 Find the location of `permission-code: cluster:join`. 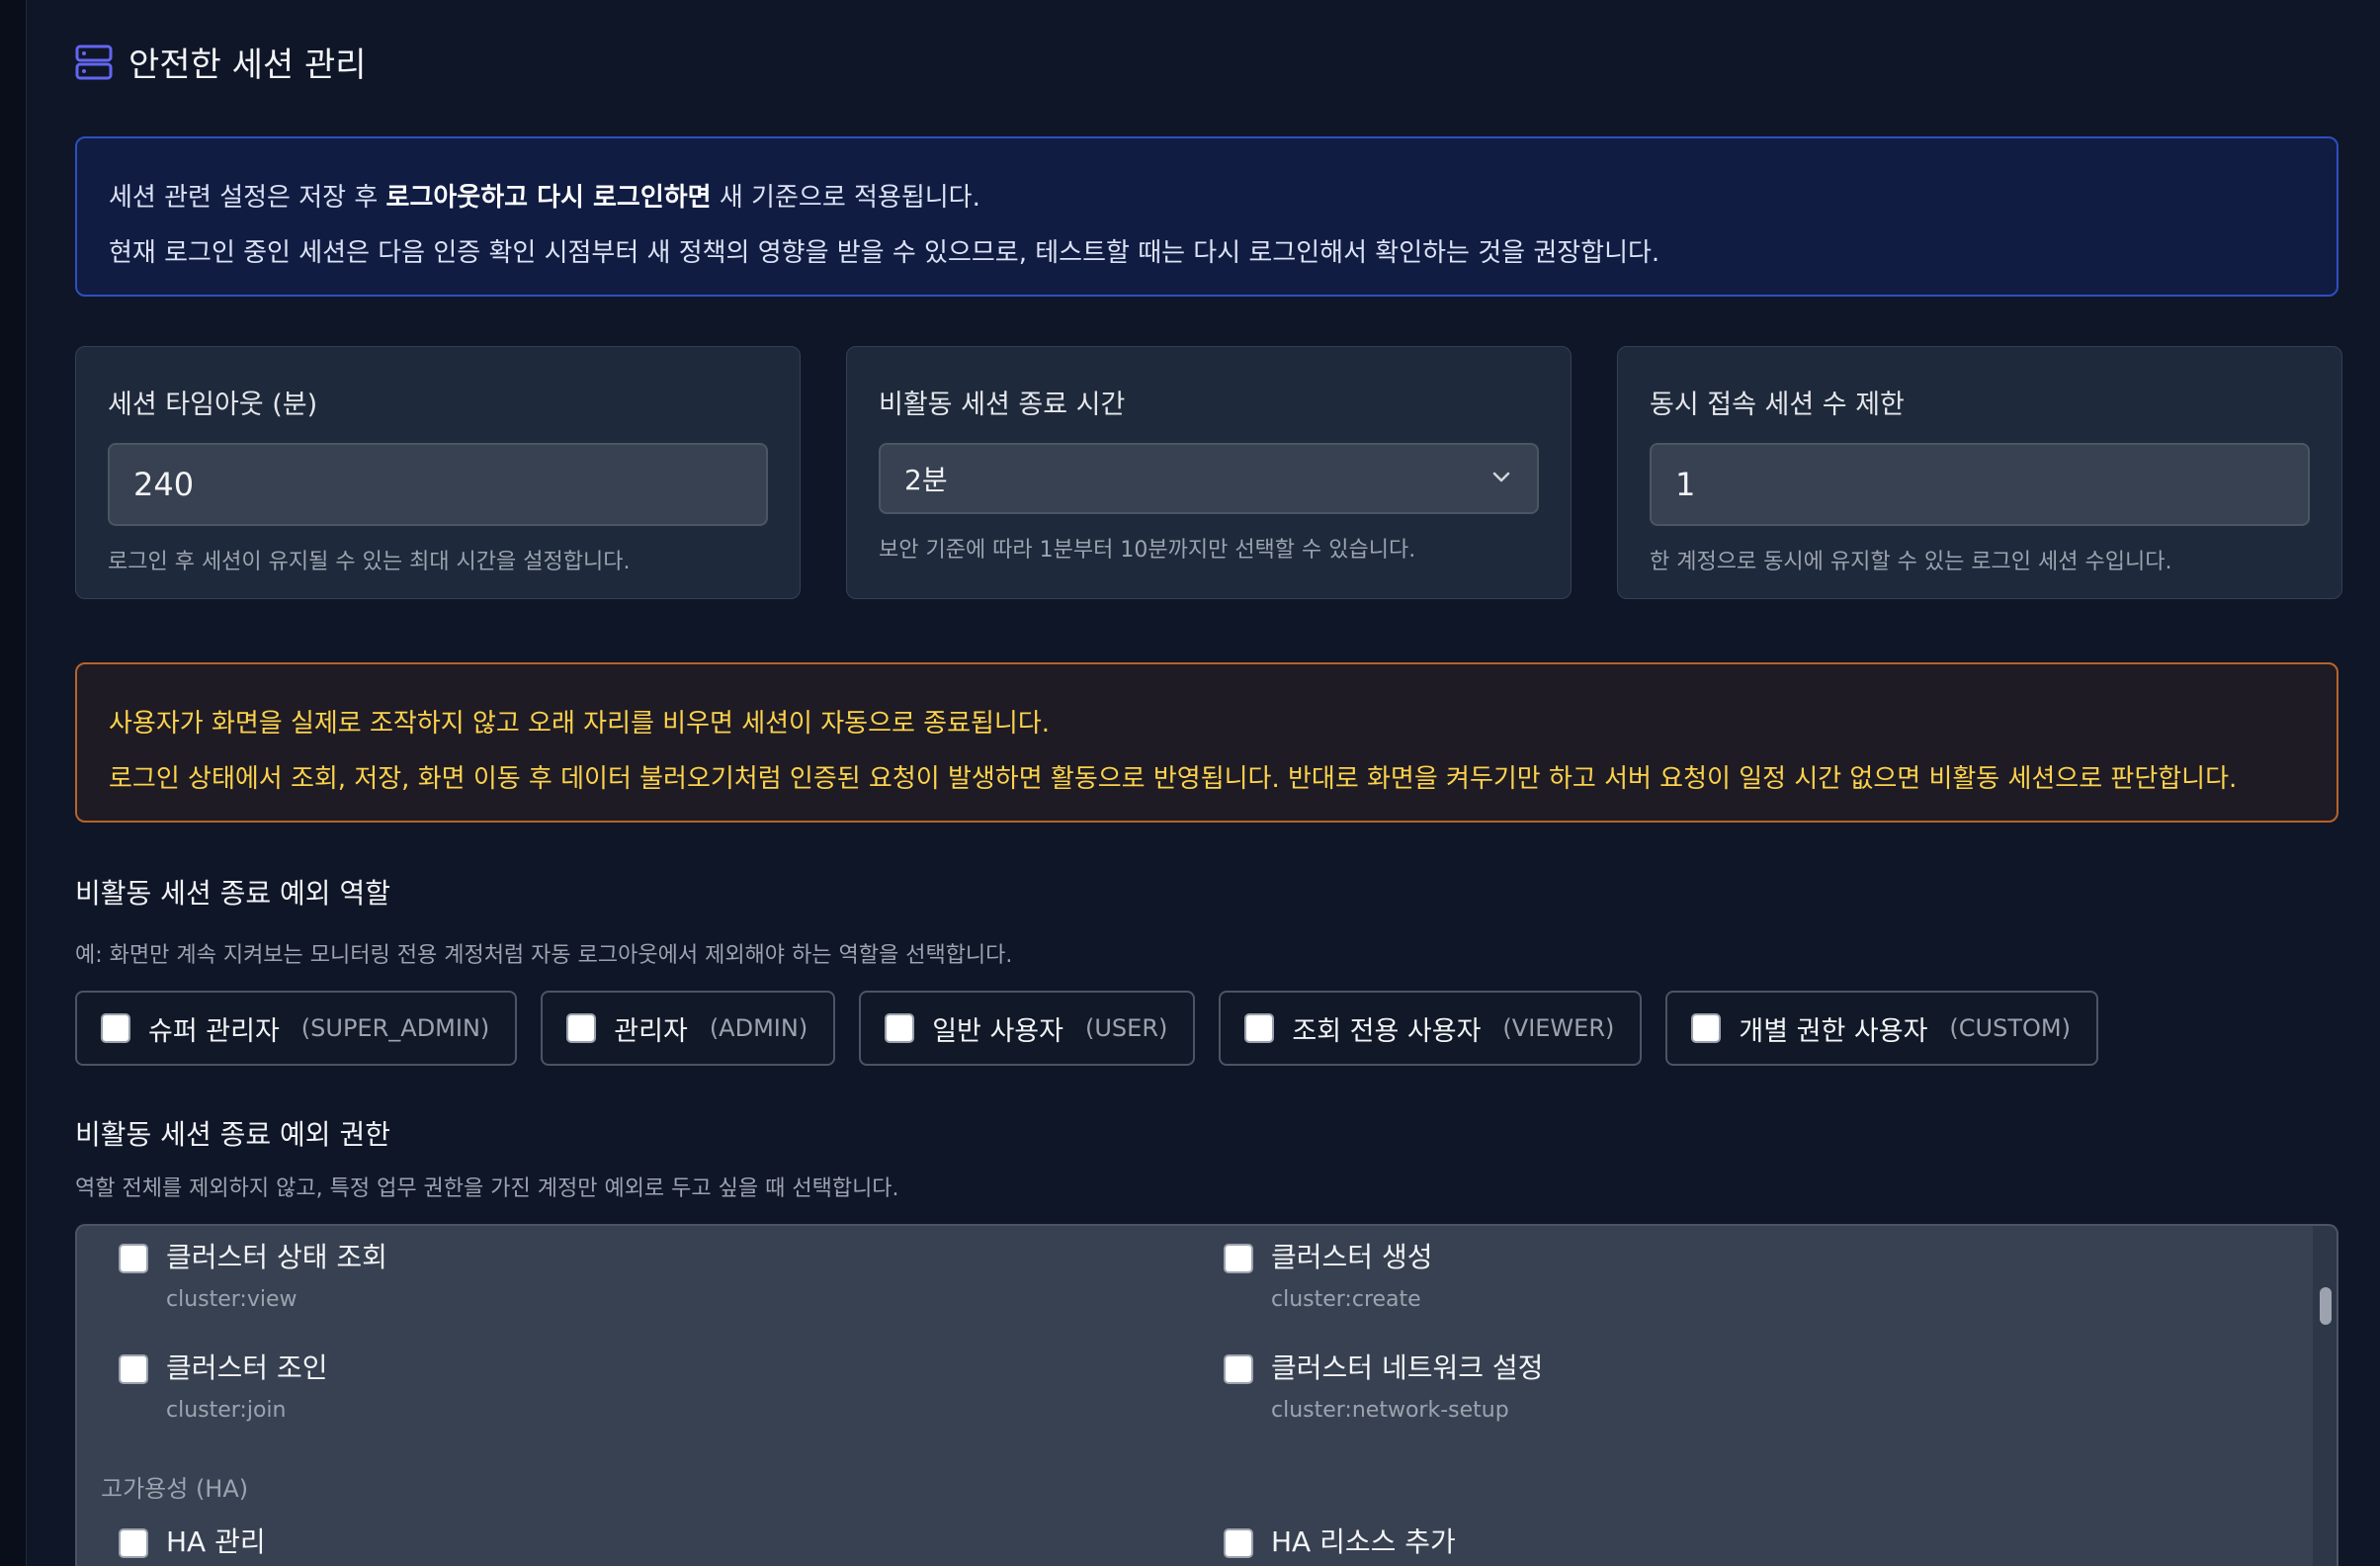

permission-code: cluster:join is located at coordinates (226, 1411).